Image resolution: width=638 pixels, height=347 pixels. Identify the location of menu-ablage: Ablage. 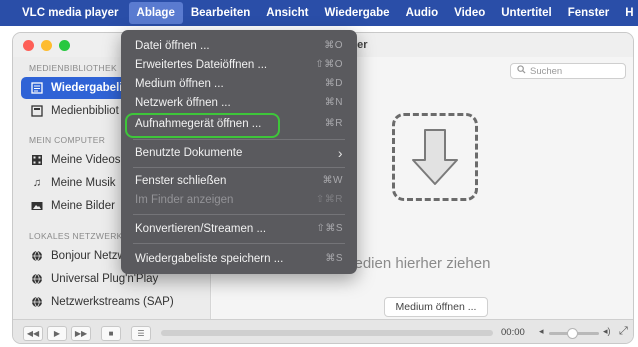
(155, 13).